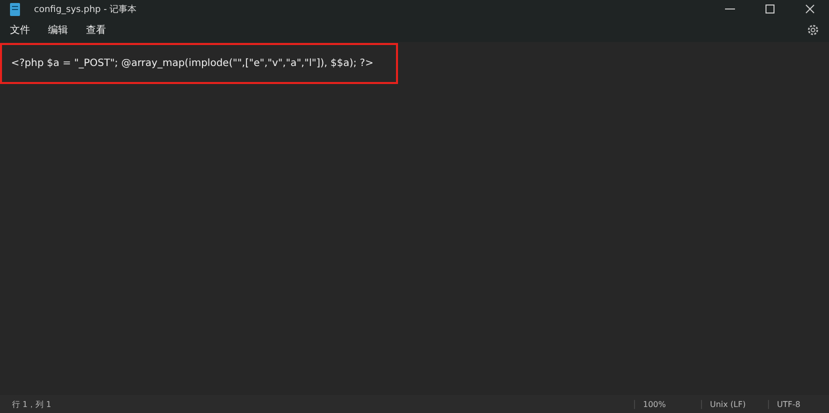 The image size is (829, 413). Describe the element at coordinates (58, 30) in the screenshot. I see `menu-item: 编辑` at that location.